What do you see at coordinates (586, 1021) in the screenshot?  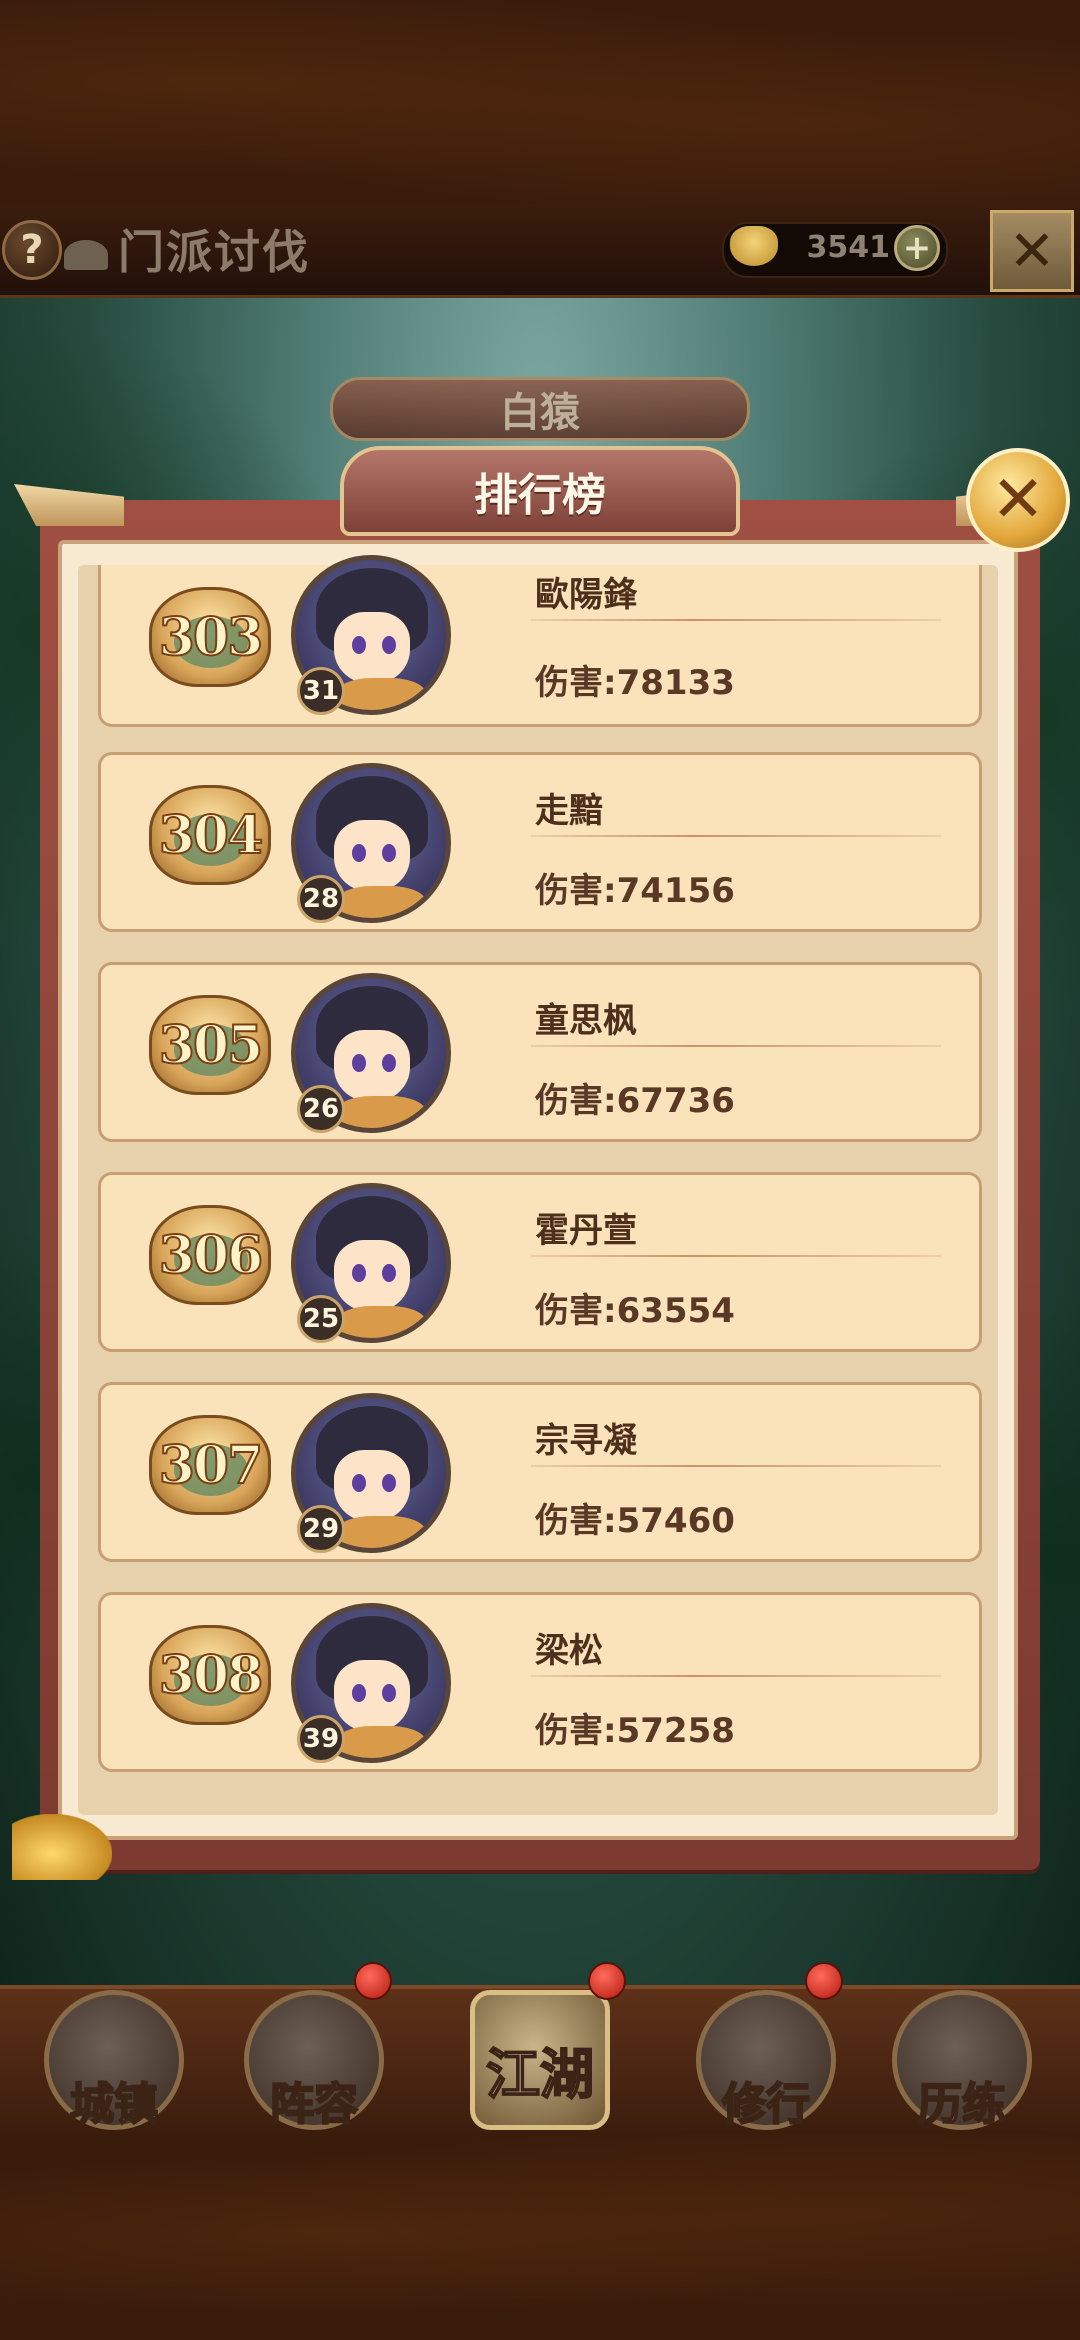 I see `player-name: 童思枫` at bounding box center [586, 1021].